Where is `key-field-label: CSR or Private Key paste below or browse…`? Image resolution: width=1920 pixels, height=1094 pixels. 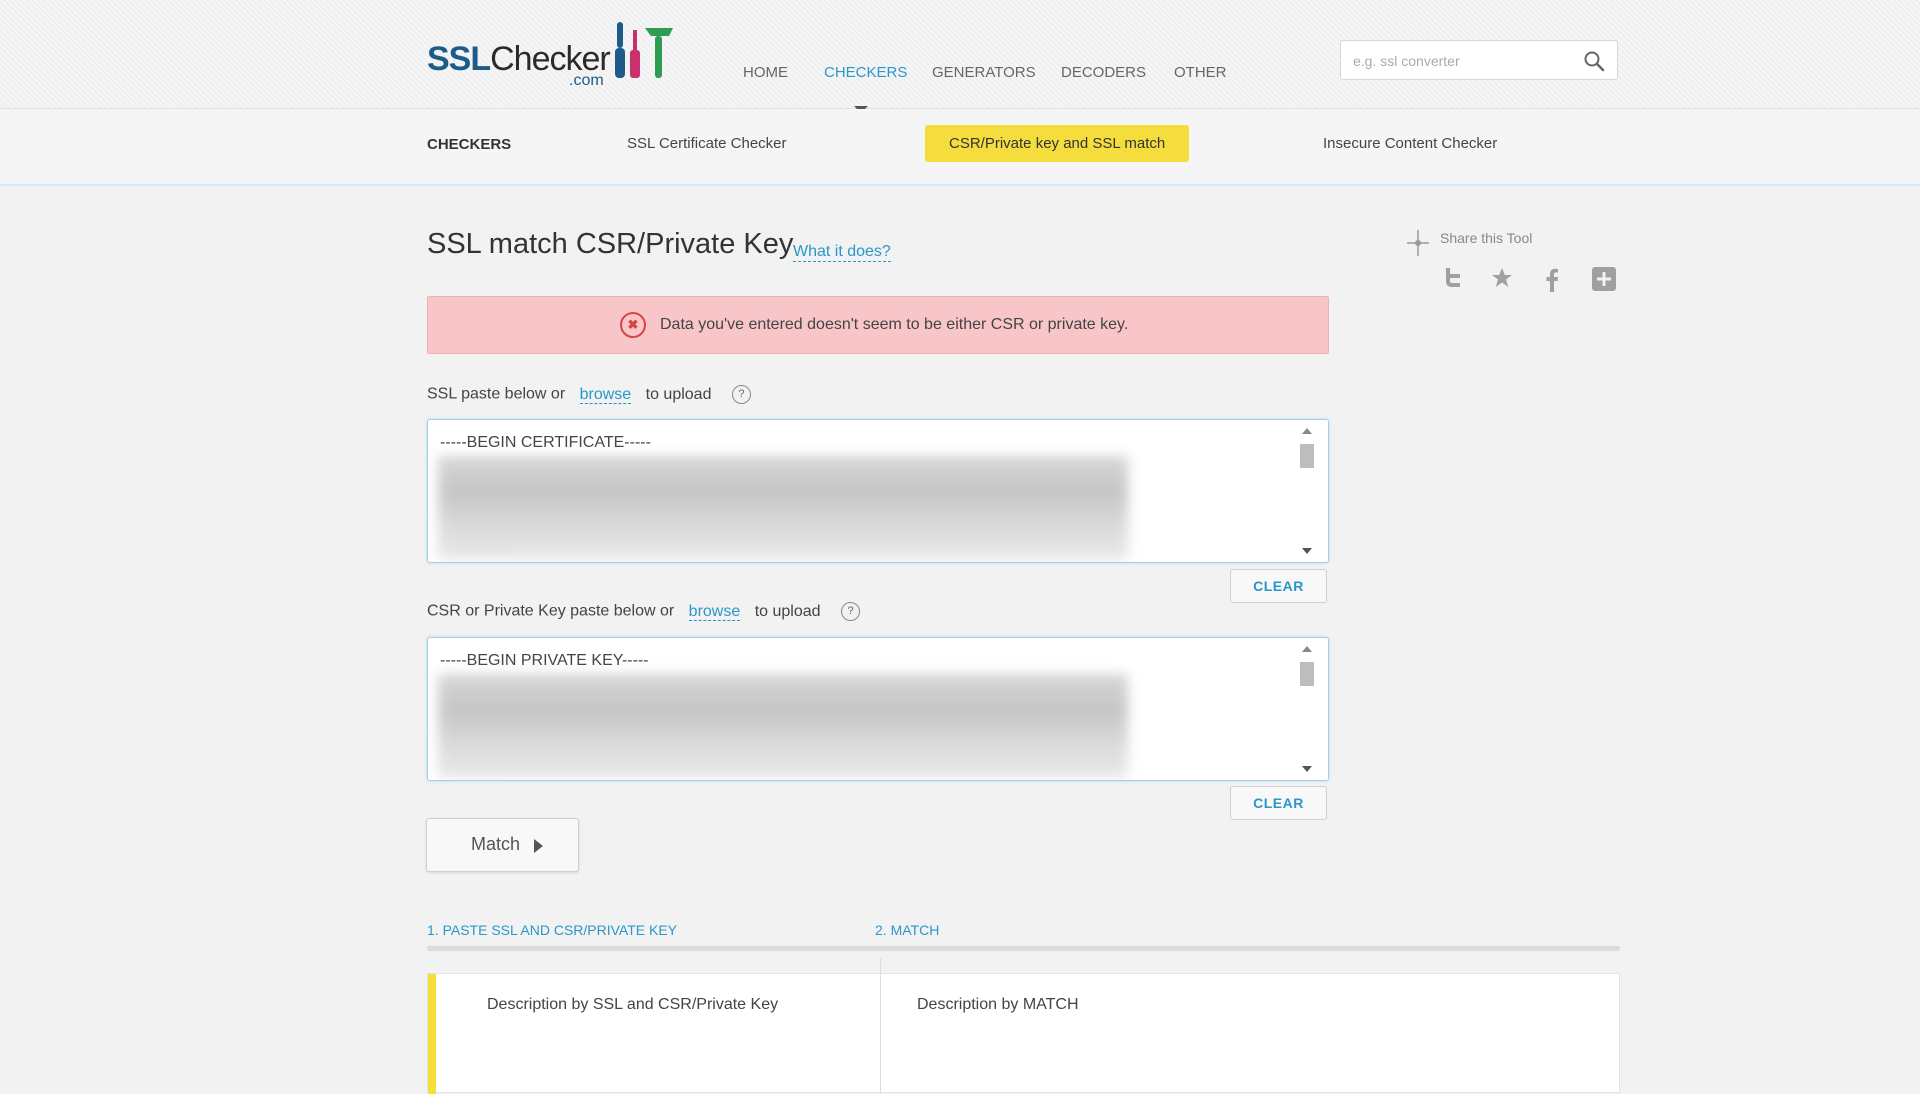
key-field-label: CSR or Private Key paste below or browse… is located at coordinates (643, 611).